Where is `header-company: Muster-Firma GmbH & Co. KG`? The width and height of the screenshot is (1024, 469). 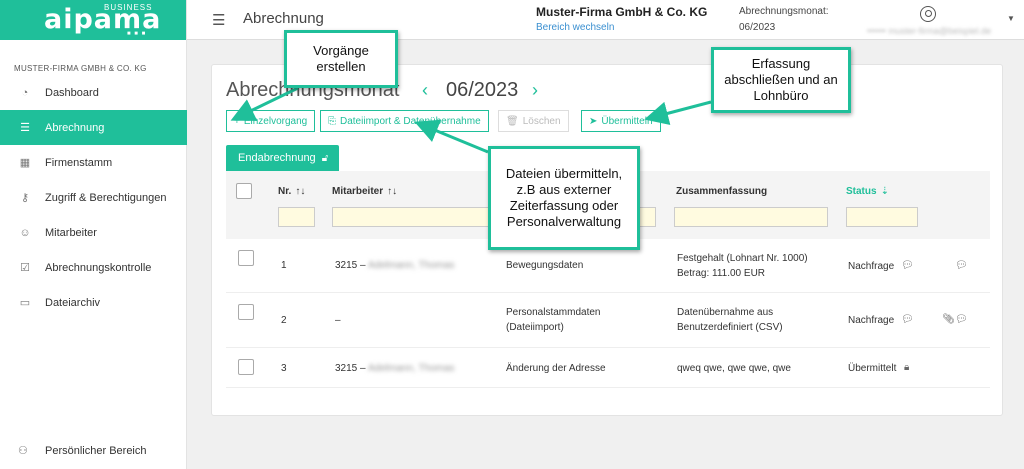 header-company: Muster-Firma GmbH & Co. KG is located at coordinates (622, 12).